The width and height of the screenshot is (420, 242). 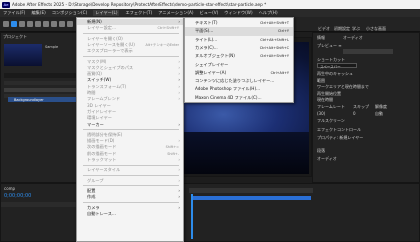 I want to click on playback-controls, so click(x=368, y=51).